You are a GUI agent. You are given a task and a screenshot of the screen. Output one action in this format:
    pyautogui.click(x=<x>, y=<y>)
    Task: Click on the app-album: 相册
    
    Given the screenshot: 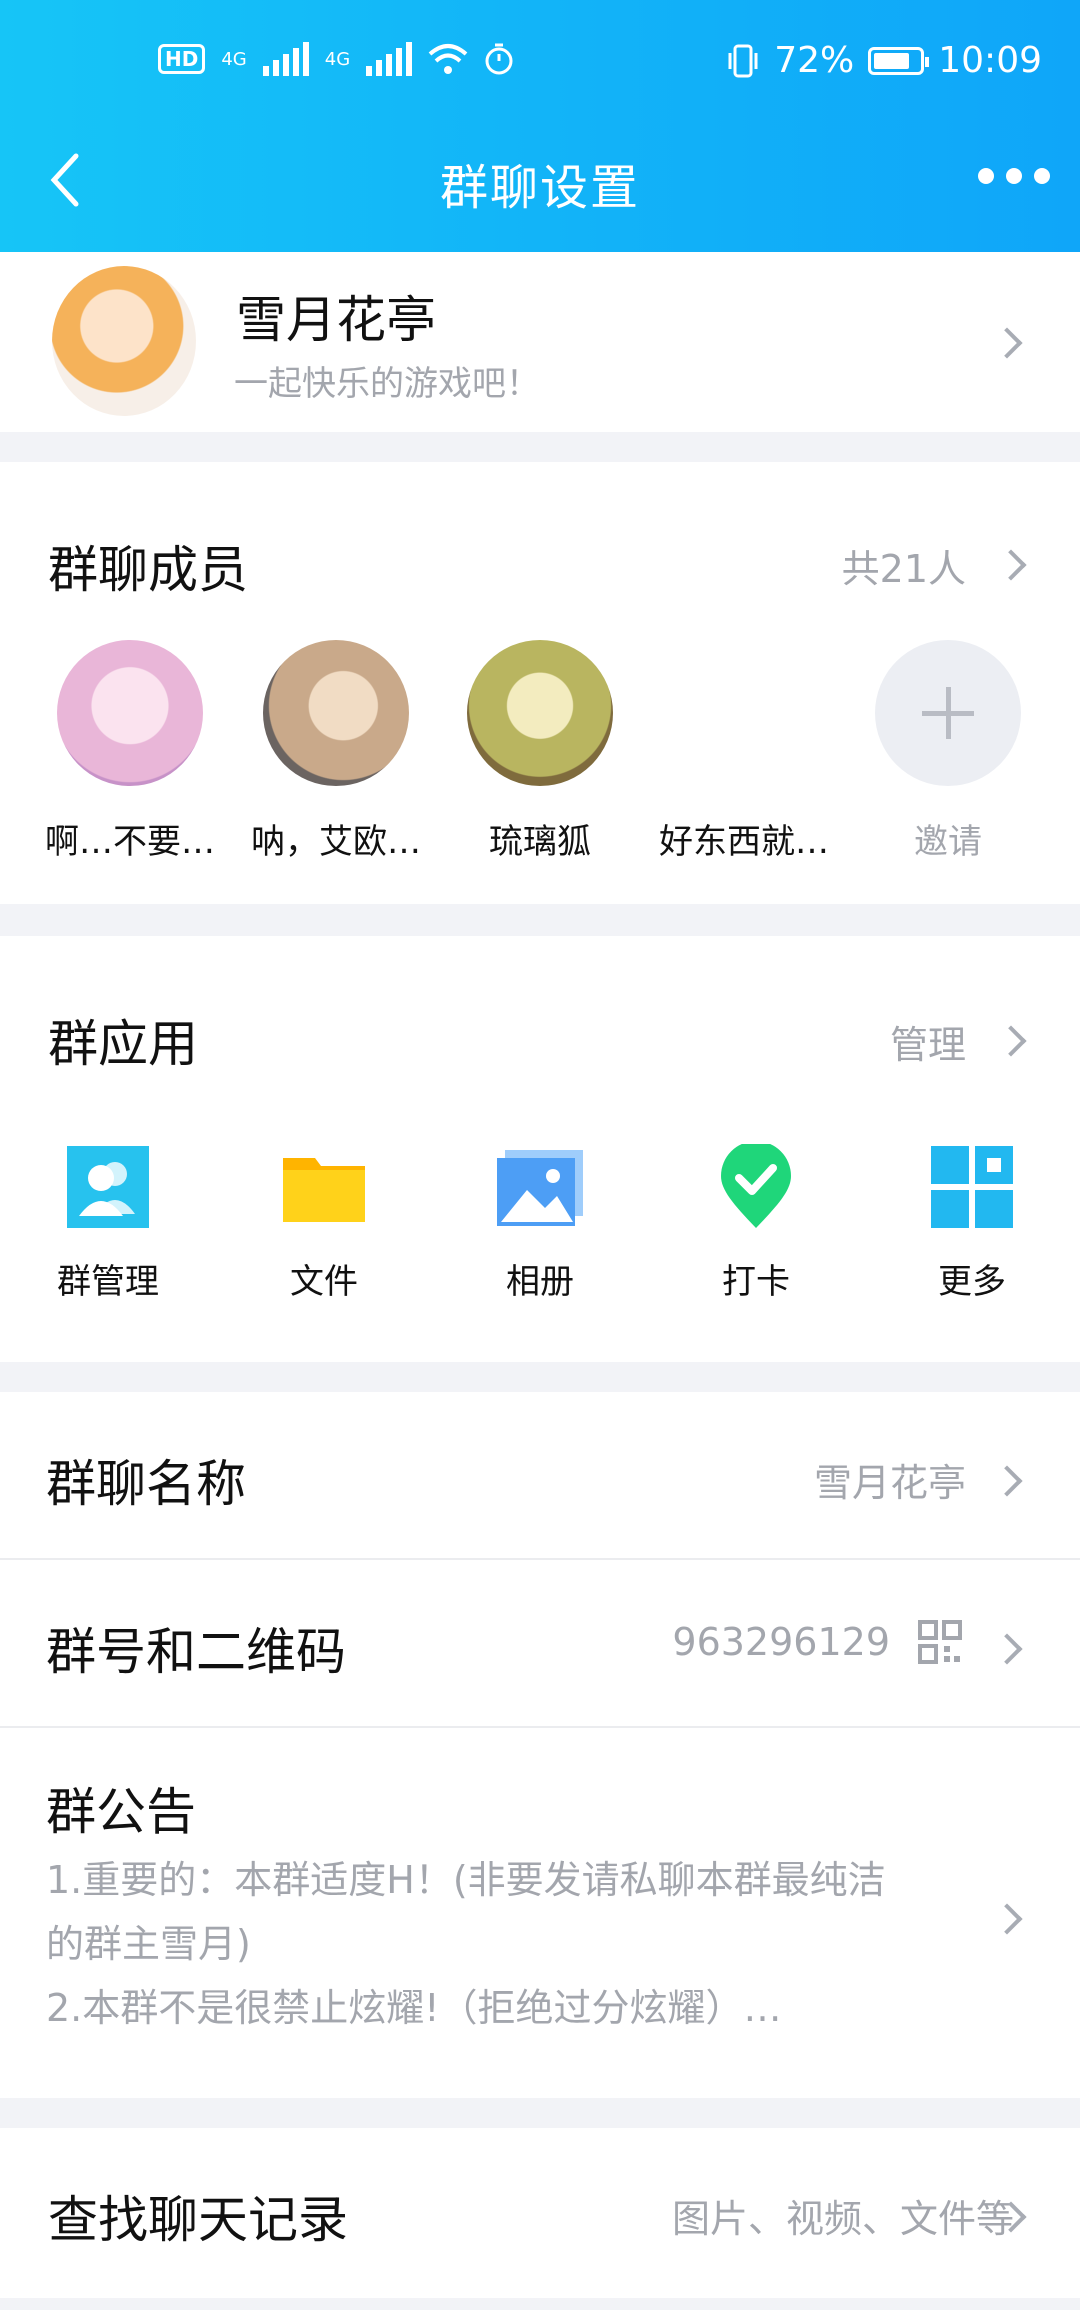 What is the action you would take?
    pyautogui.click(x=540, y=1223)
    